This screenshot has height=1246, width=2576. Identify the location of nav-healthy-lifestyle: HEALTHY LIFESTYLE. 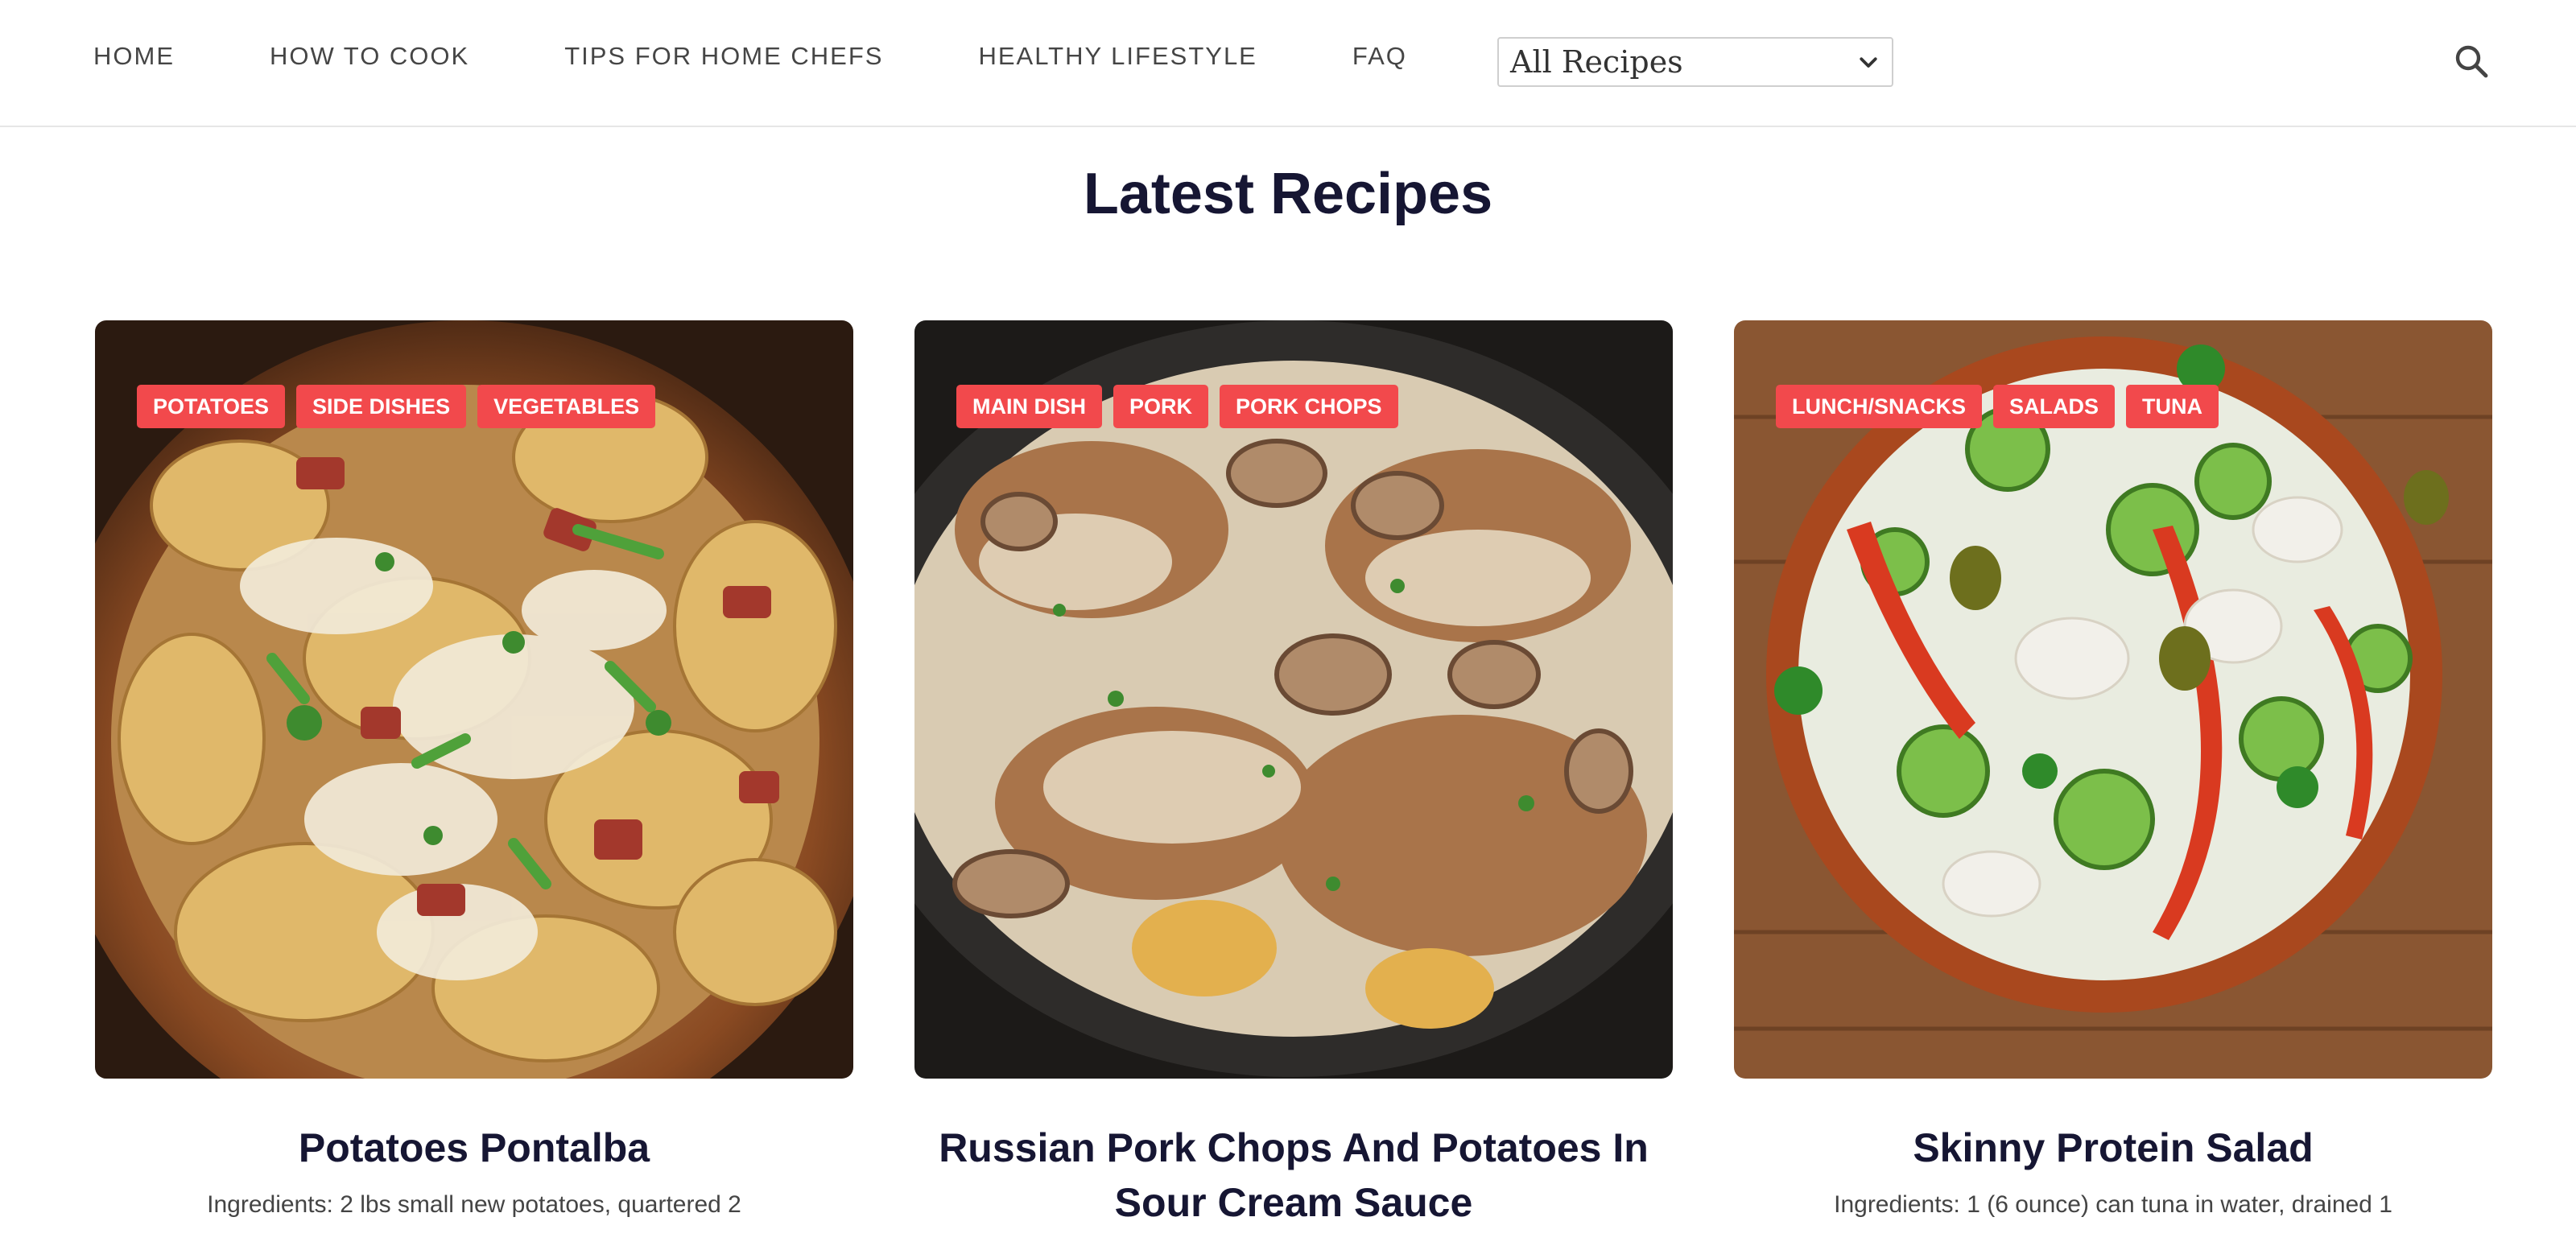
(1117, 56).